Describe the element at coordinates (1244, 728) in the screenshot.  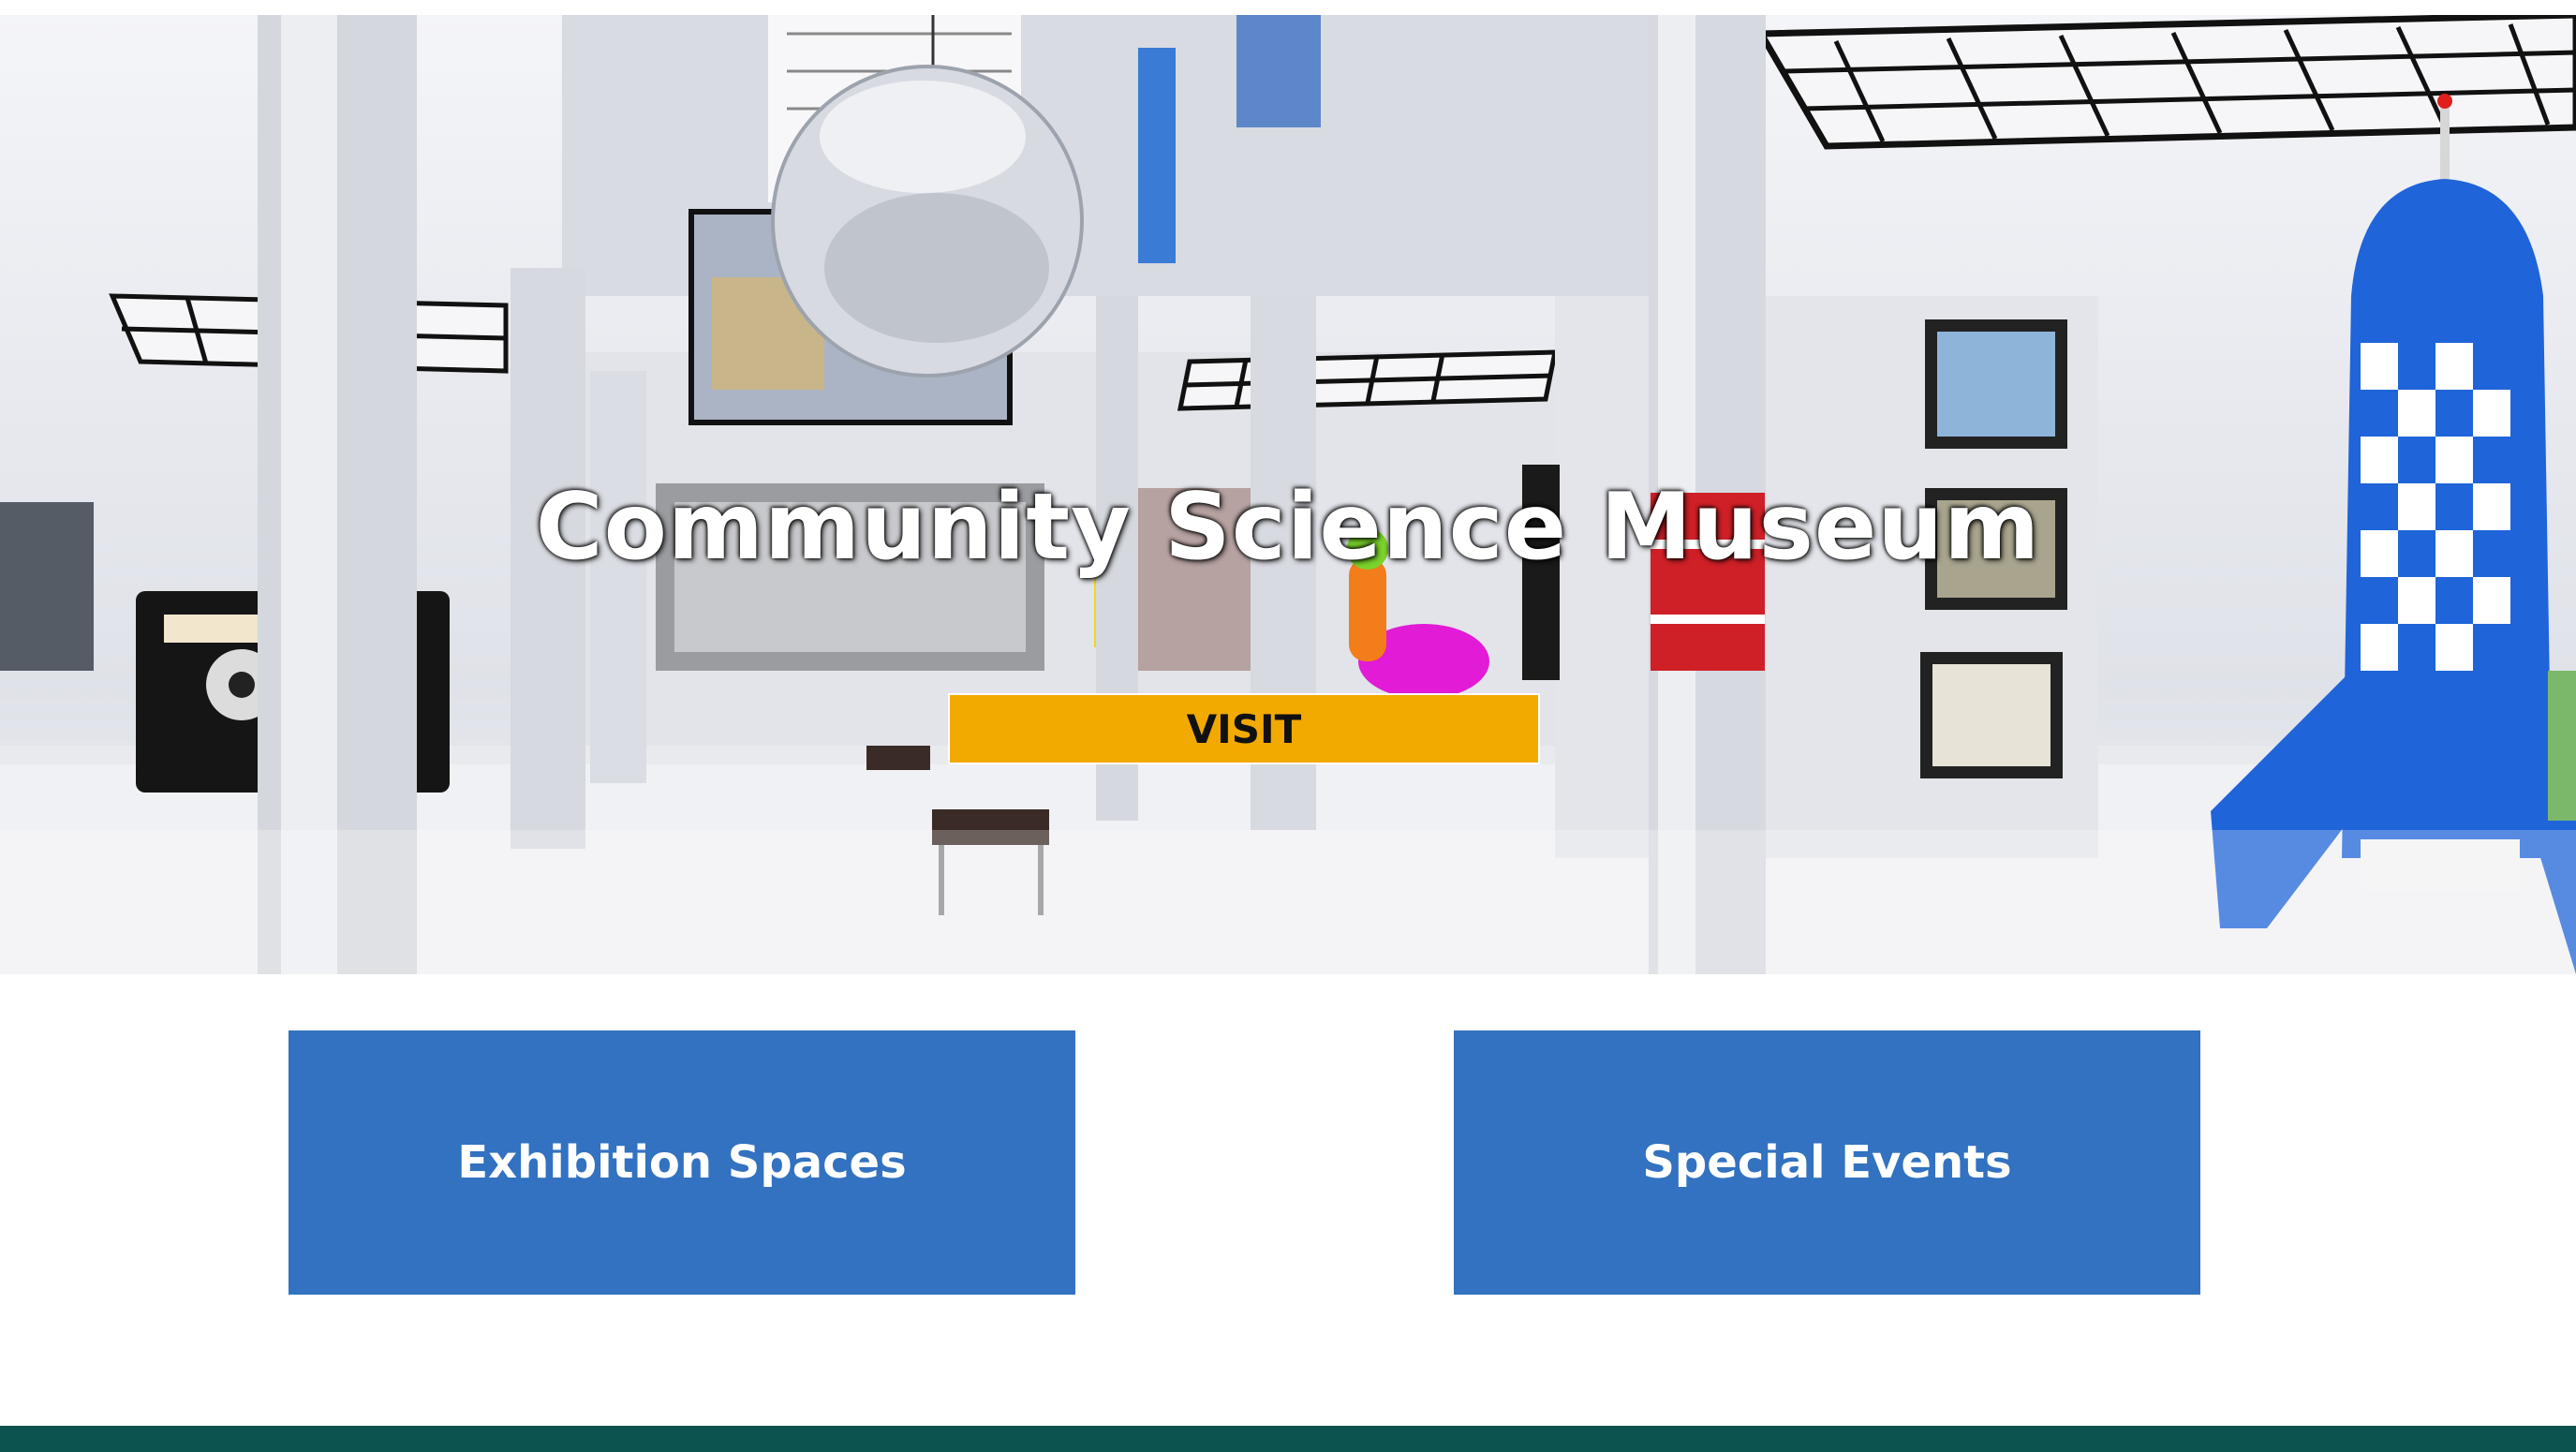
I see `visit-button: VISIT` at that location.